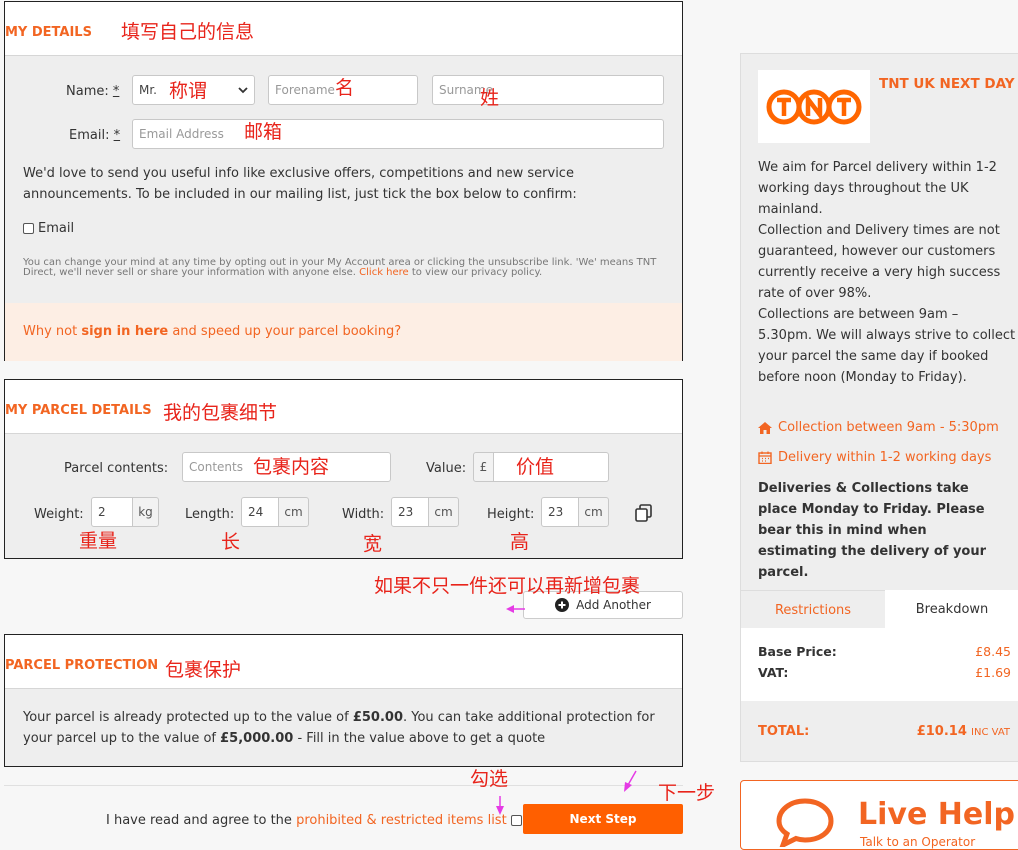 The width and height of the screenshot is (1018, 850). What do you see at coordinates (56, 228) in the screenshot?
I see `email-checkbox-label: Email` at bounding box center [56, 228].